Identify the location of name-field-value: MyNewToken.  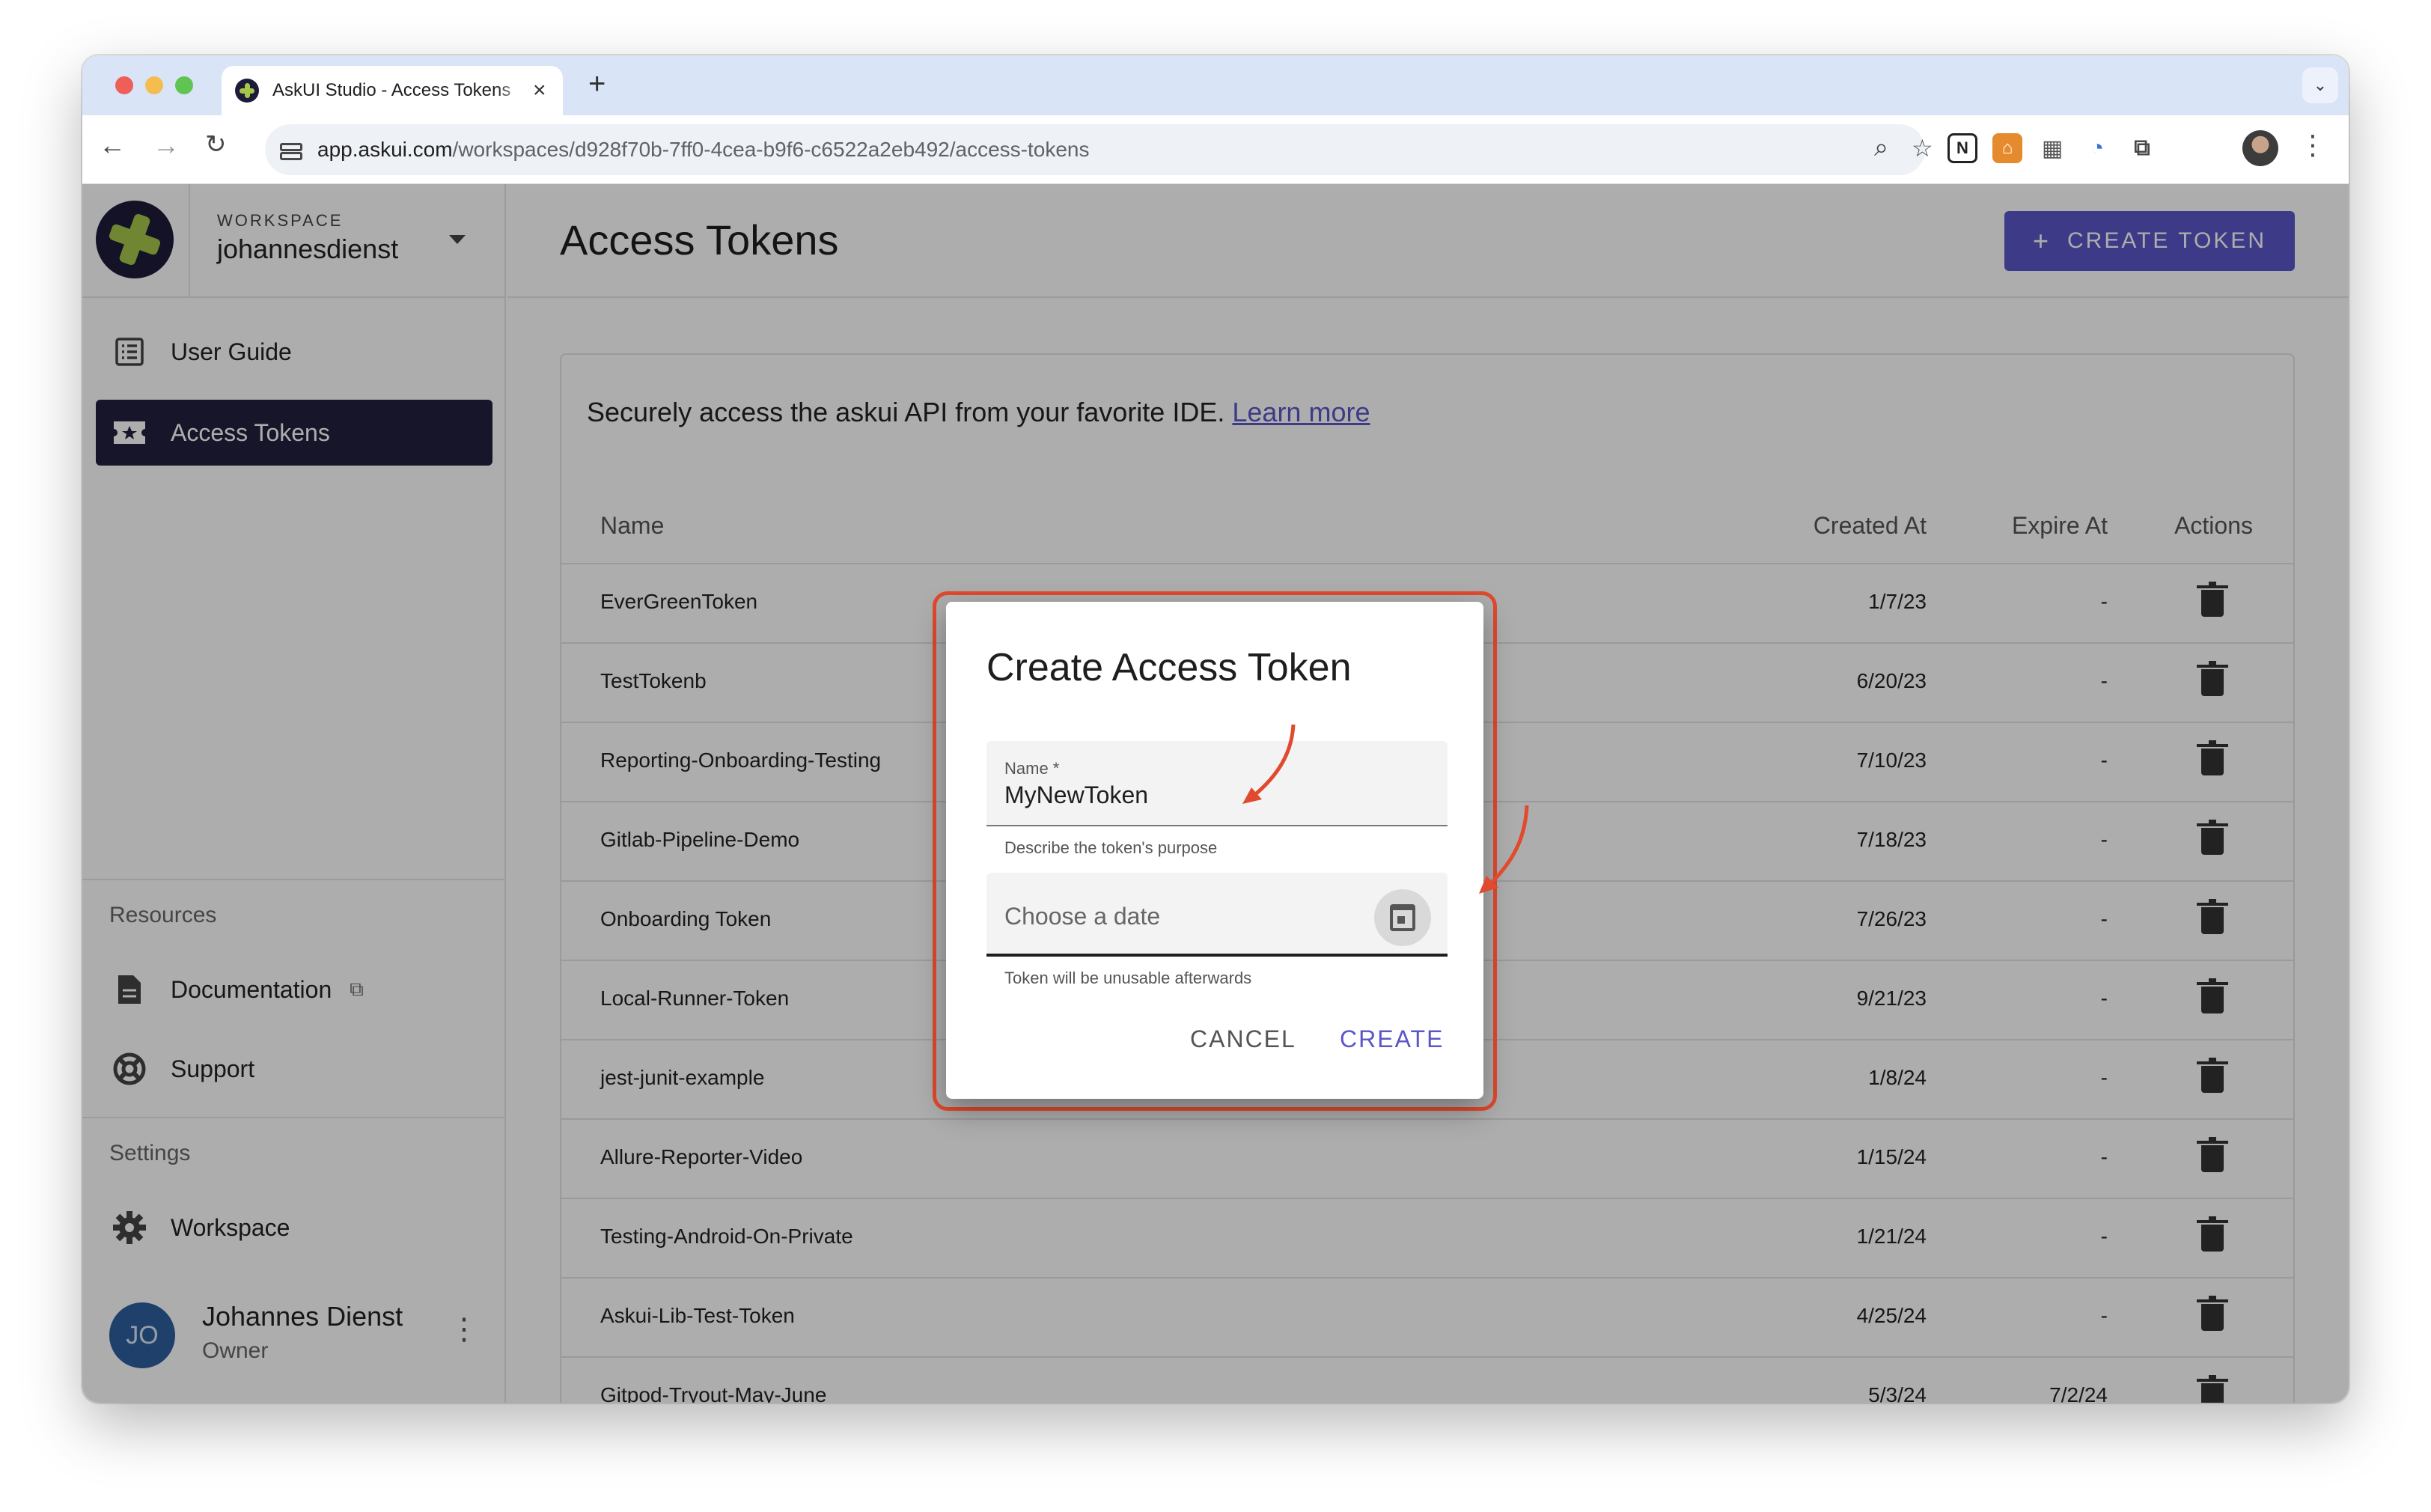
(1076, 795).